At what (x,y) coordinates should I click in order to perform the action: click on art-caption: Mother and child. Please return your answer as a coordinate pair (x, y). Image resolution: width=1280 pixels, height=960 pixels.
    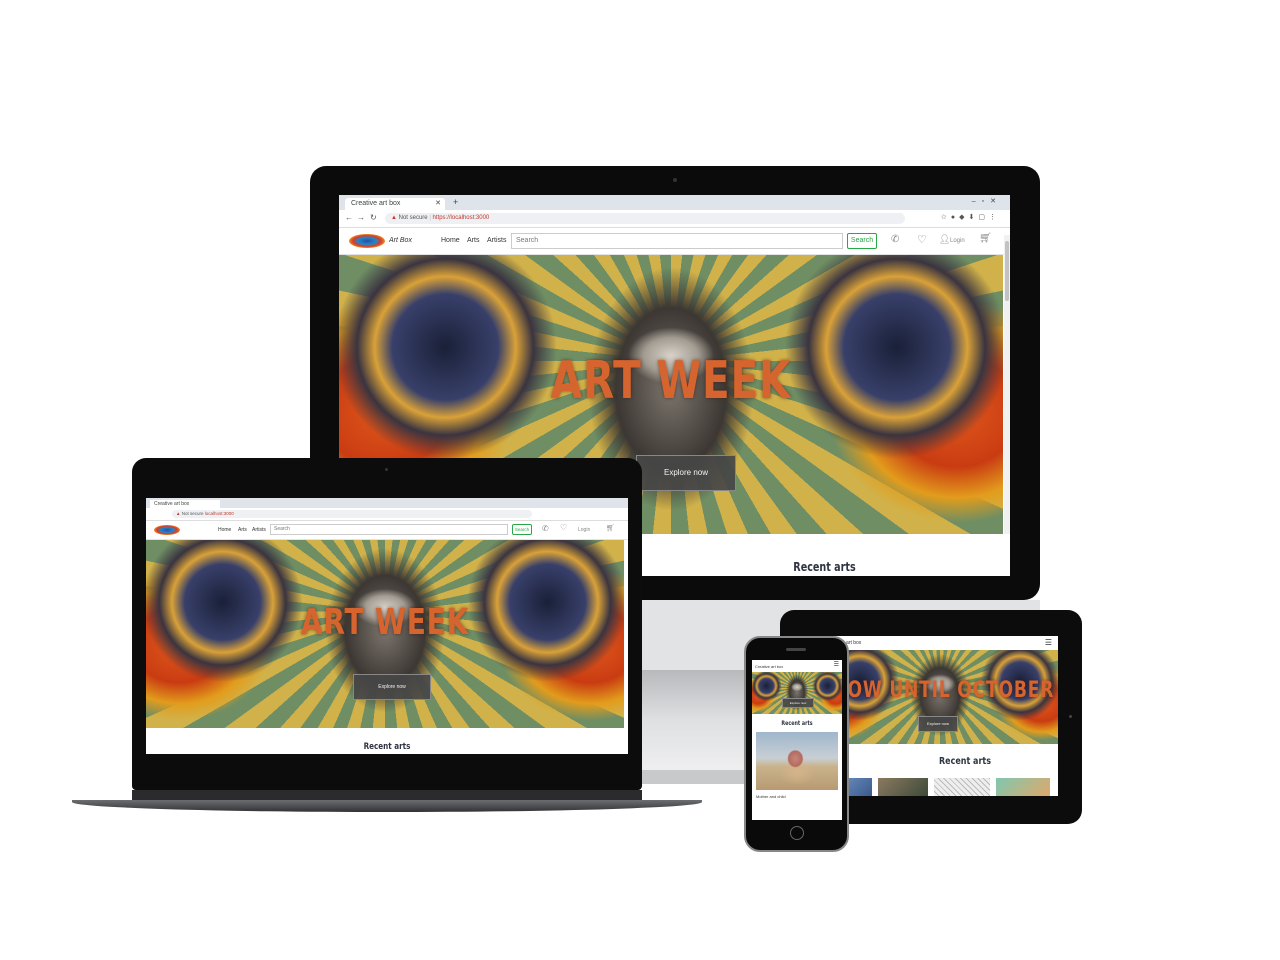
    Looking at the image, I should click on (771, 796).